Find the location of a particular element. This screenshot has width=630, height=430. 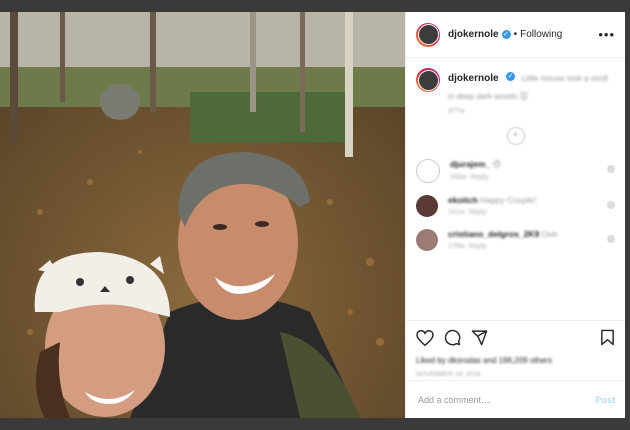

load-more-comments-icon: + is located at coordinates (515, 136).